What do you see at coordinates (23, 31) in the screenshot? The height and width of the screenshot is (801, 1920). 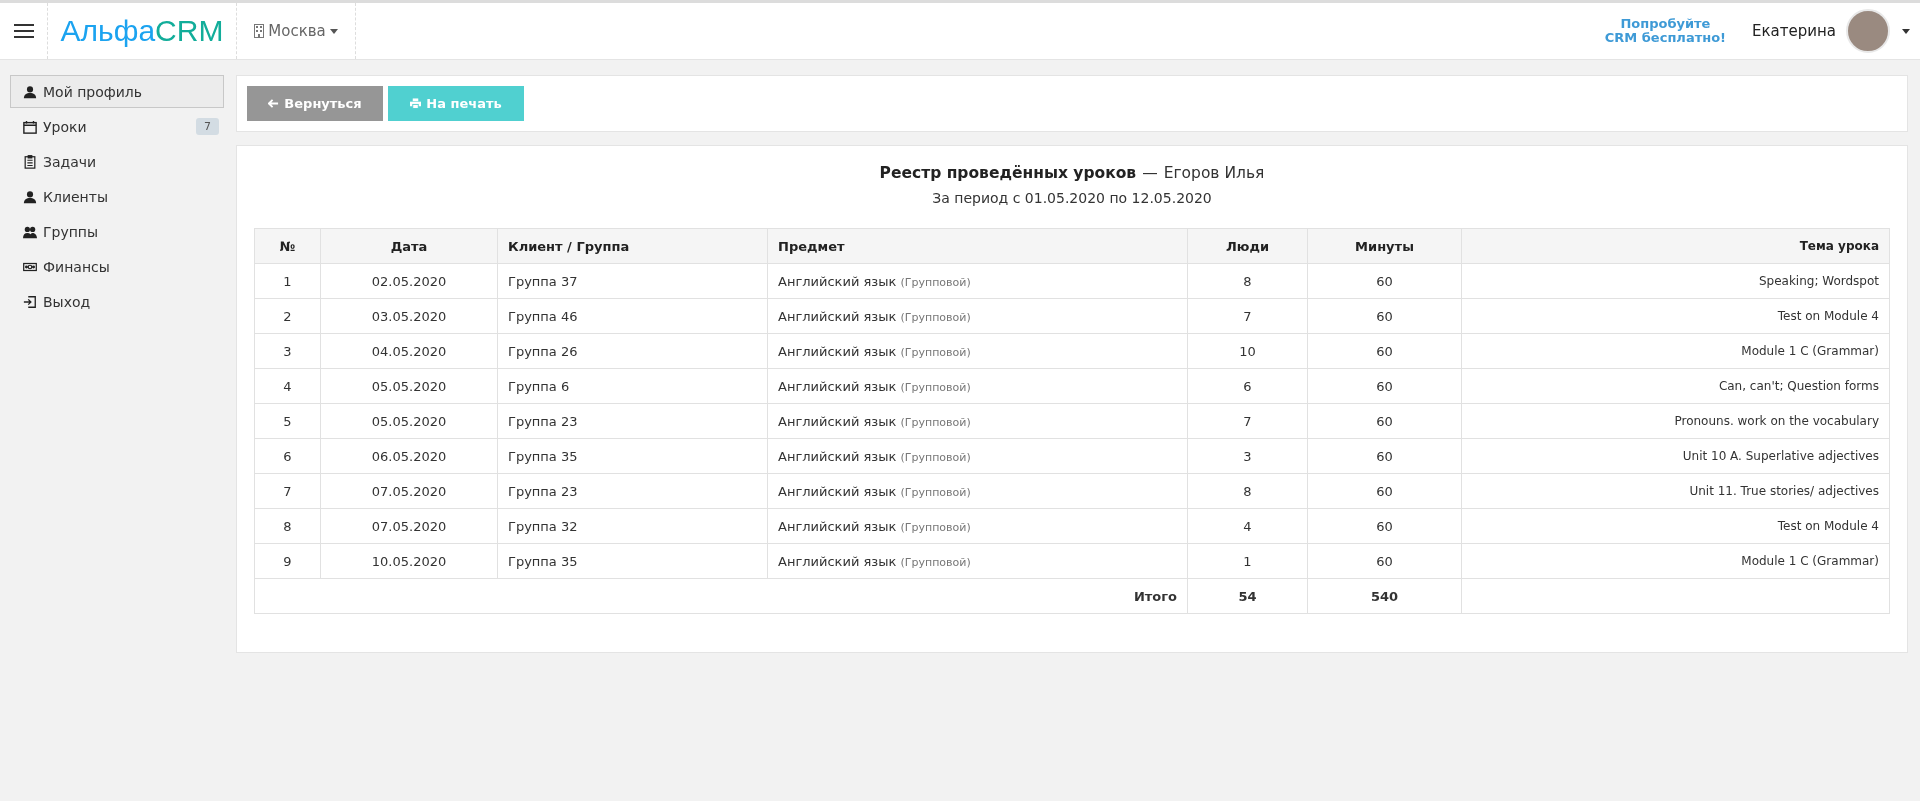 I see `menu-icon` at bounding box center [23, 31].